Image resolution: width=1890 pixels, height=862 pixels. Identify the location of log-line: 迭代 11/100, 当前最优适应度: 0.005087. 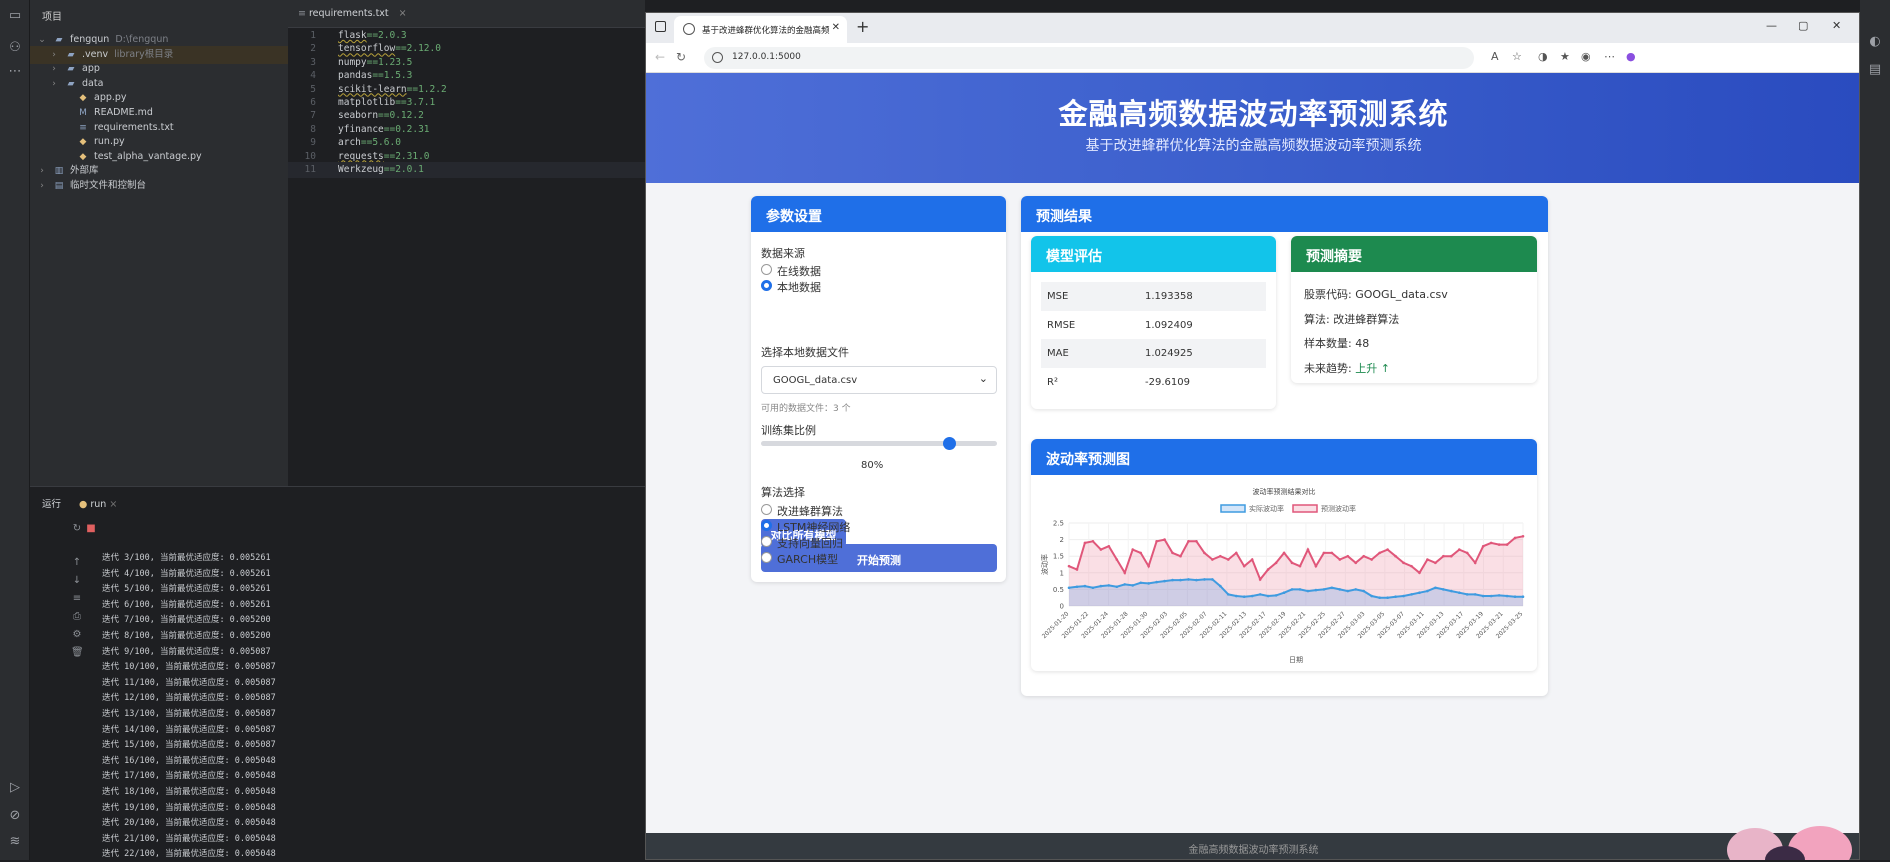
(189, 682).